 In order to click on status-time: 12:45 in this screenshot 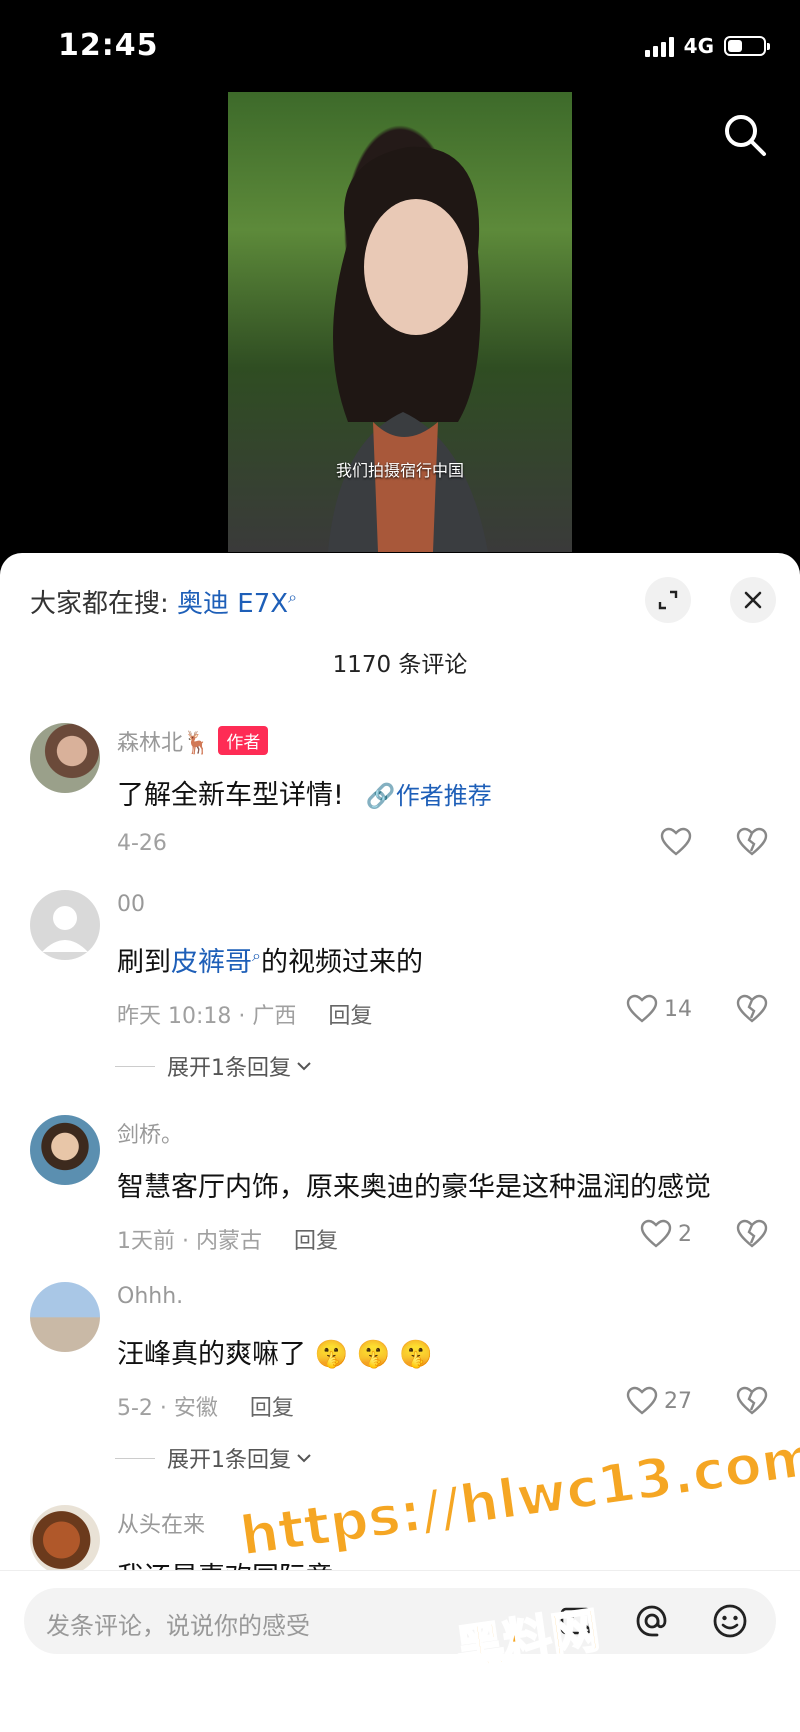, I will do `click(108, 45)`.